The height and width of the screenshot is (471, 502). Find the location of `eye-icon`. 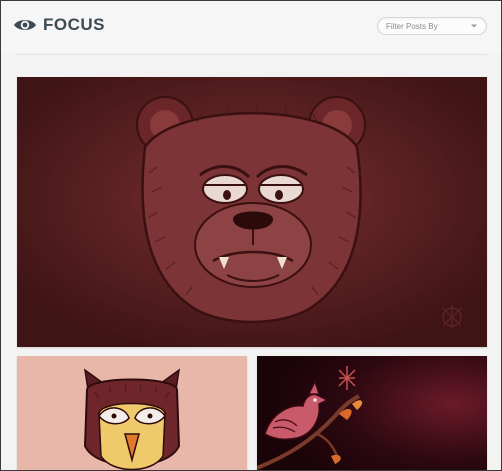

eye-icon is located at coordinates (25, 25).